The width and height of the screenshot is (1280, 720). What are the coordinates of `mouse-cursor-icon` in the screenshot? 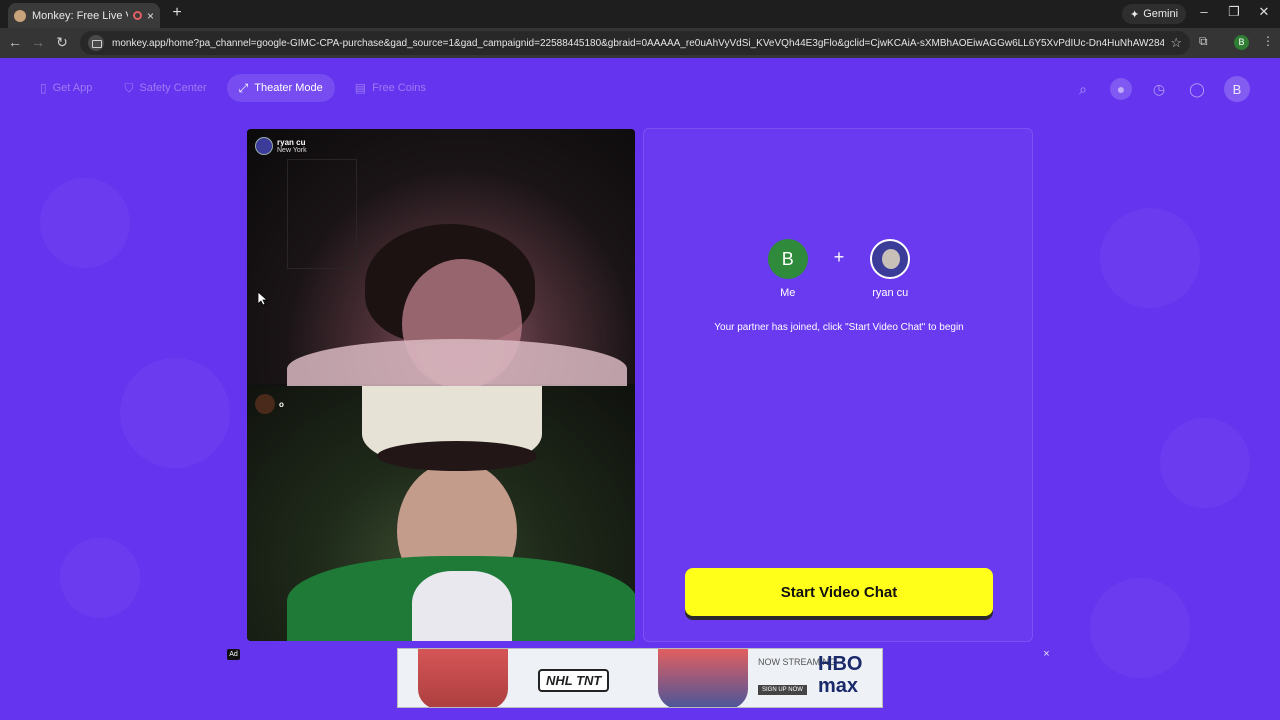 It's located at (263, 301).